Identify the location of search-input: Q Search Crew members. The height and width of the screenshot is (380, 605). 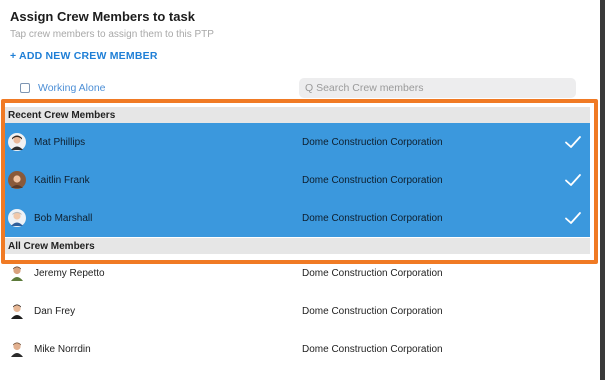
(437, 88).